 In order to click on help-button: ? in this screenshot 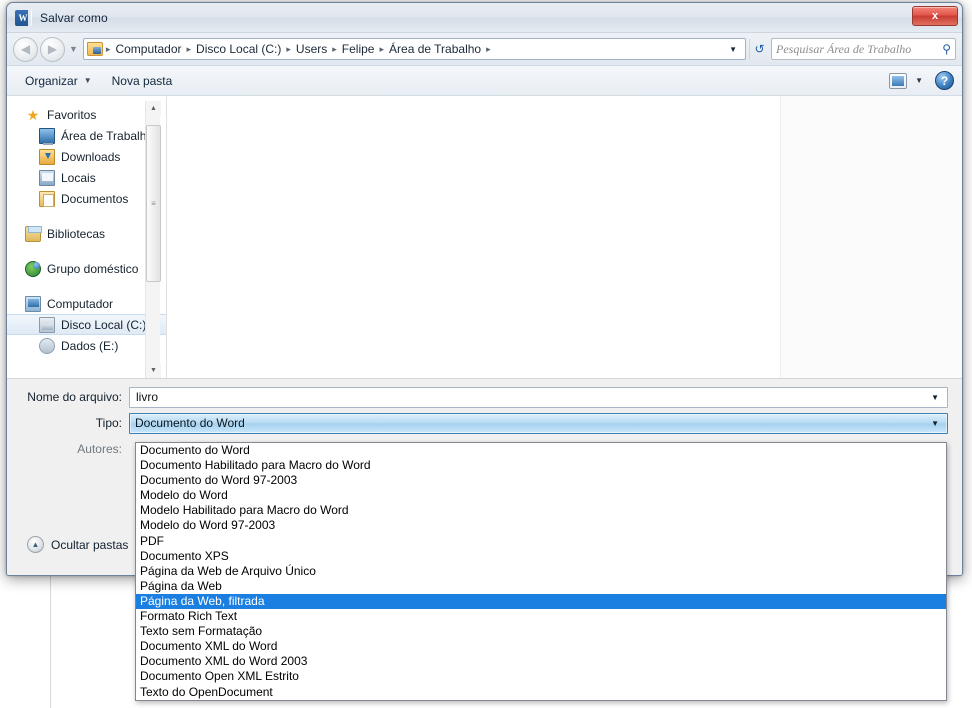, I will do `click(944, 80)`.